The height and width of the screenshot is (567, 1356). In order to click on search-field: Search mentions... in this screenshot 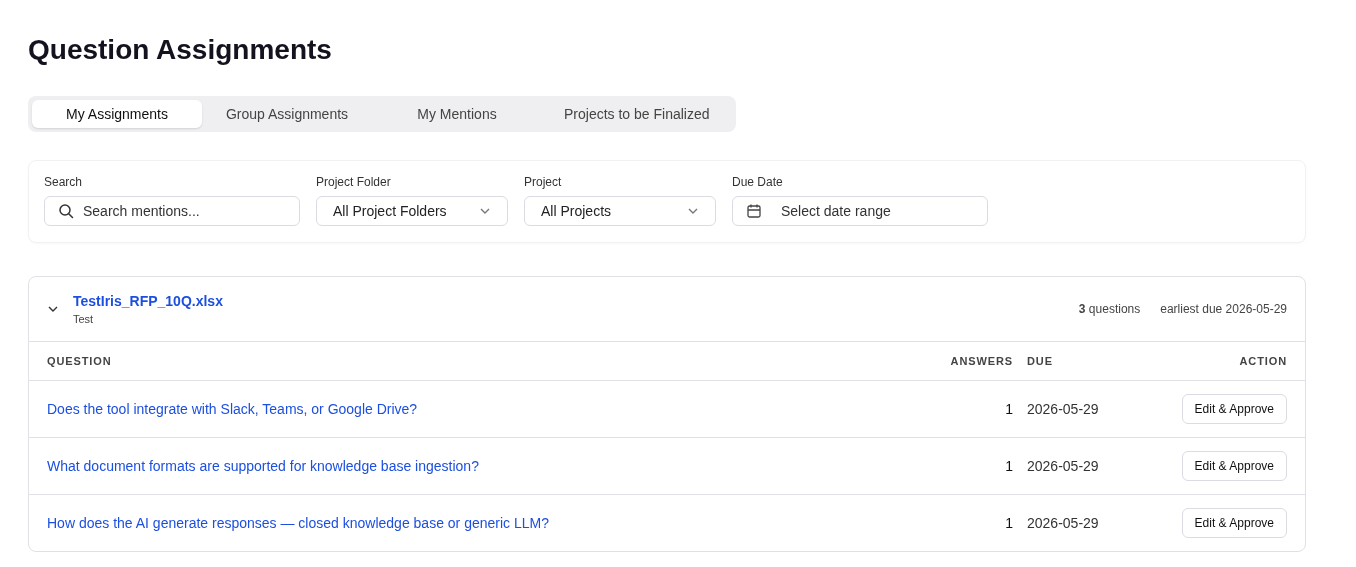, I will do `click(172, 211)`.